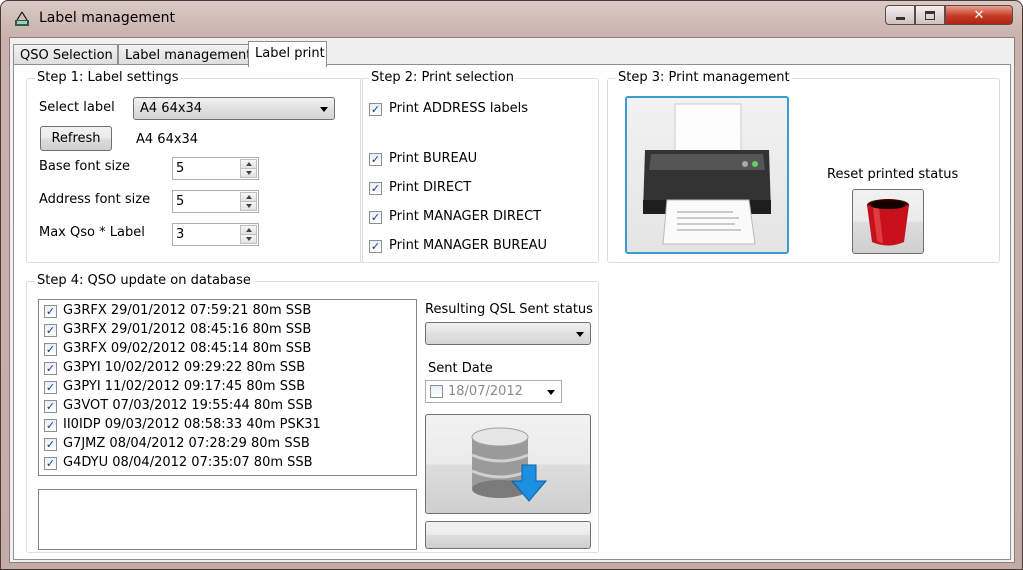  Describe the element at coordinates (184, 55) in the screenshot. I see `tab-label-management: Label management` at that location.